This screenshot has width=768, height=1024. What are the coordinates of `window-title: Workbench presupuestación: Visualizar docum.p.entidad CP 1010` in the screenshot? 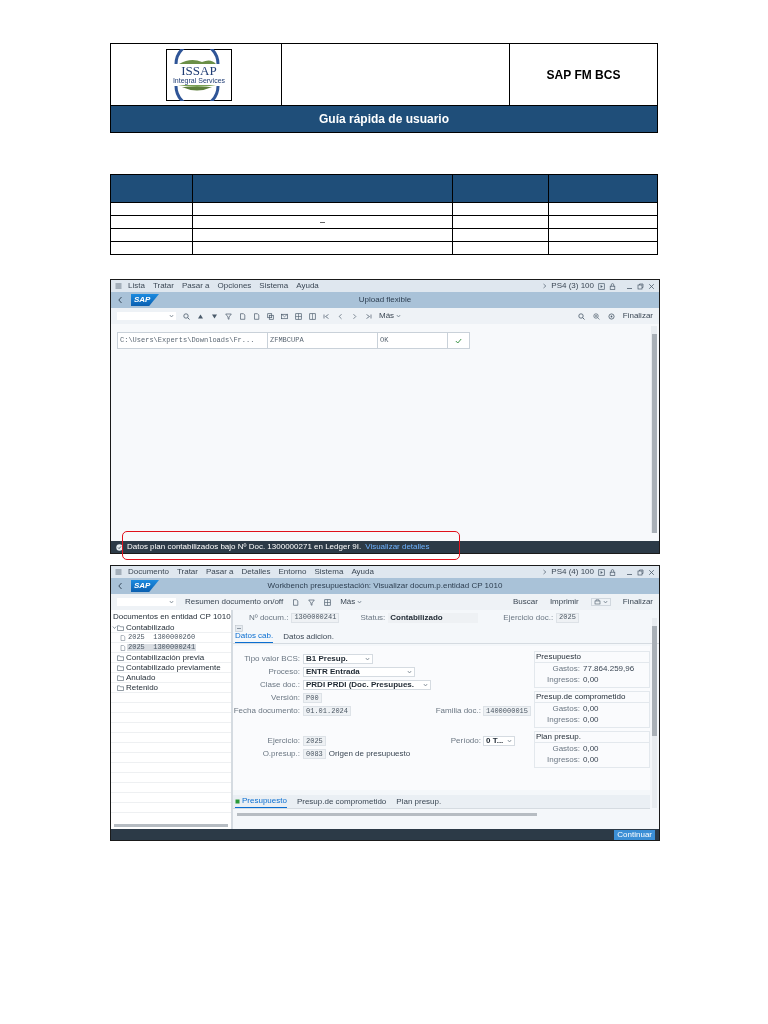 It's located at (385, 585).